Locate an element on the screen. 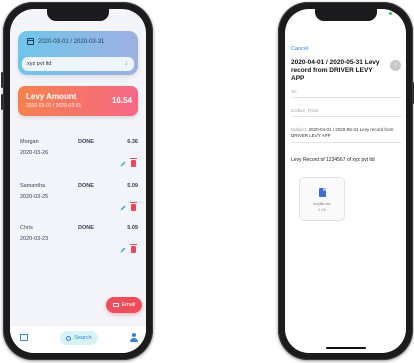 Image resolution: width=414 pixels, height=363 pixels. bottom-nav-bar: Search is located at coordinates (78, 339).